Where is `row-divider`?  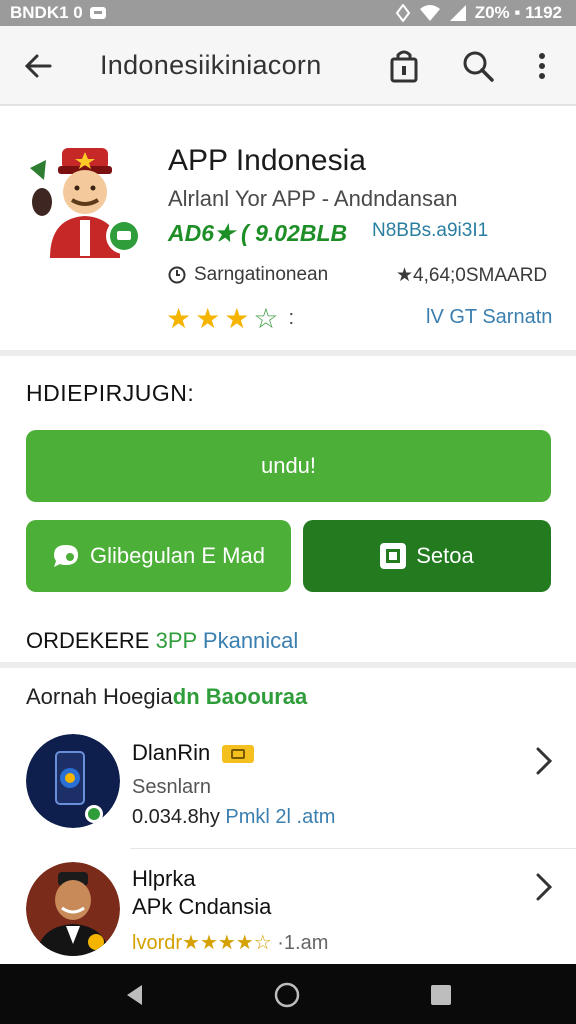 row-divider is located at coordinates (353, 848).